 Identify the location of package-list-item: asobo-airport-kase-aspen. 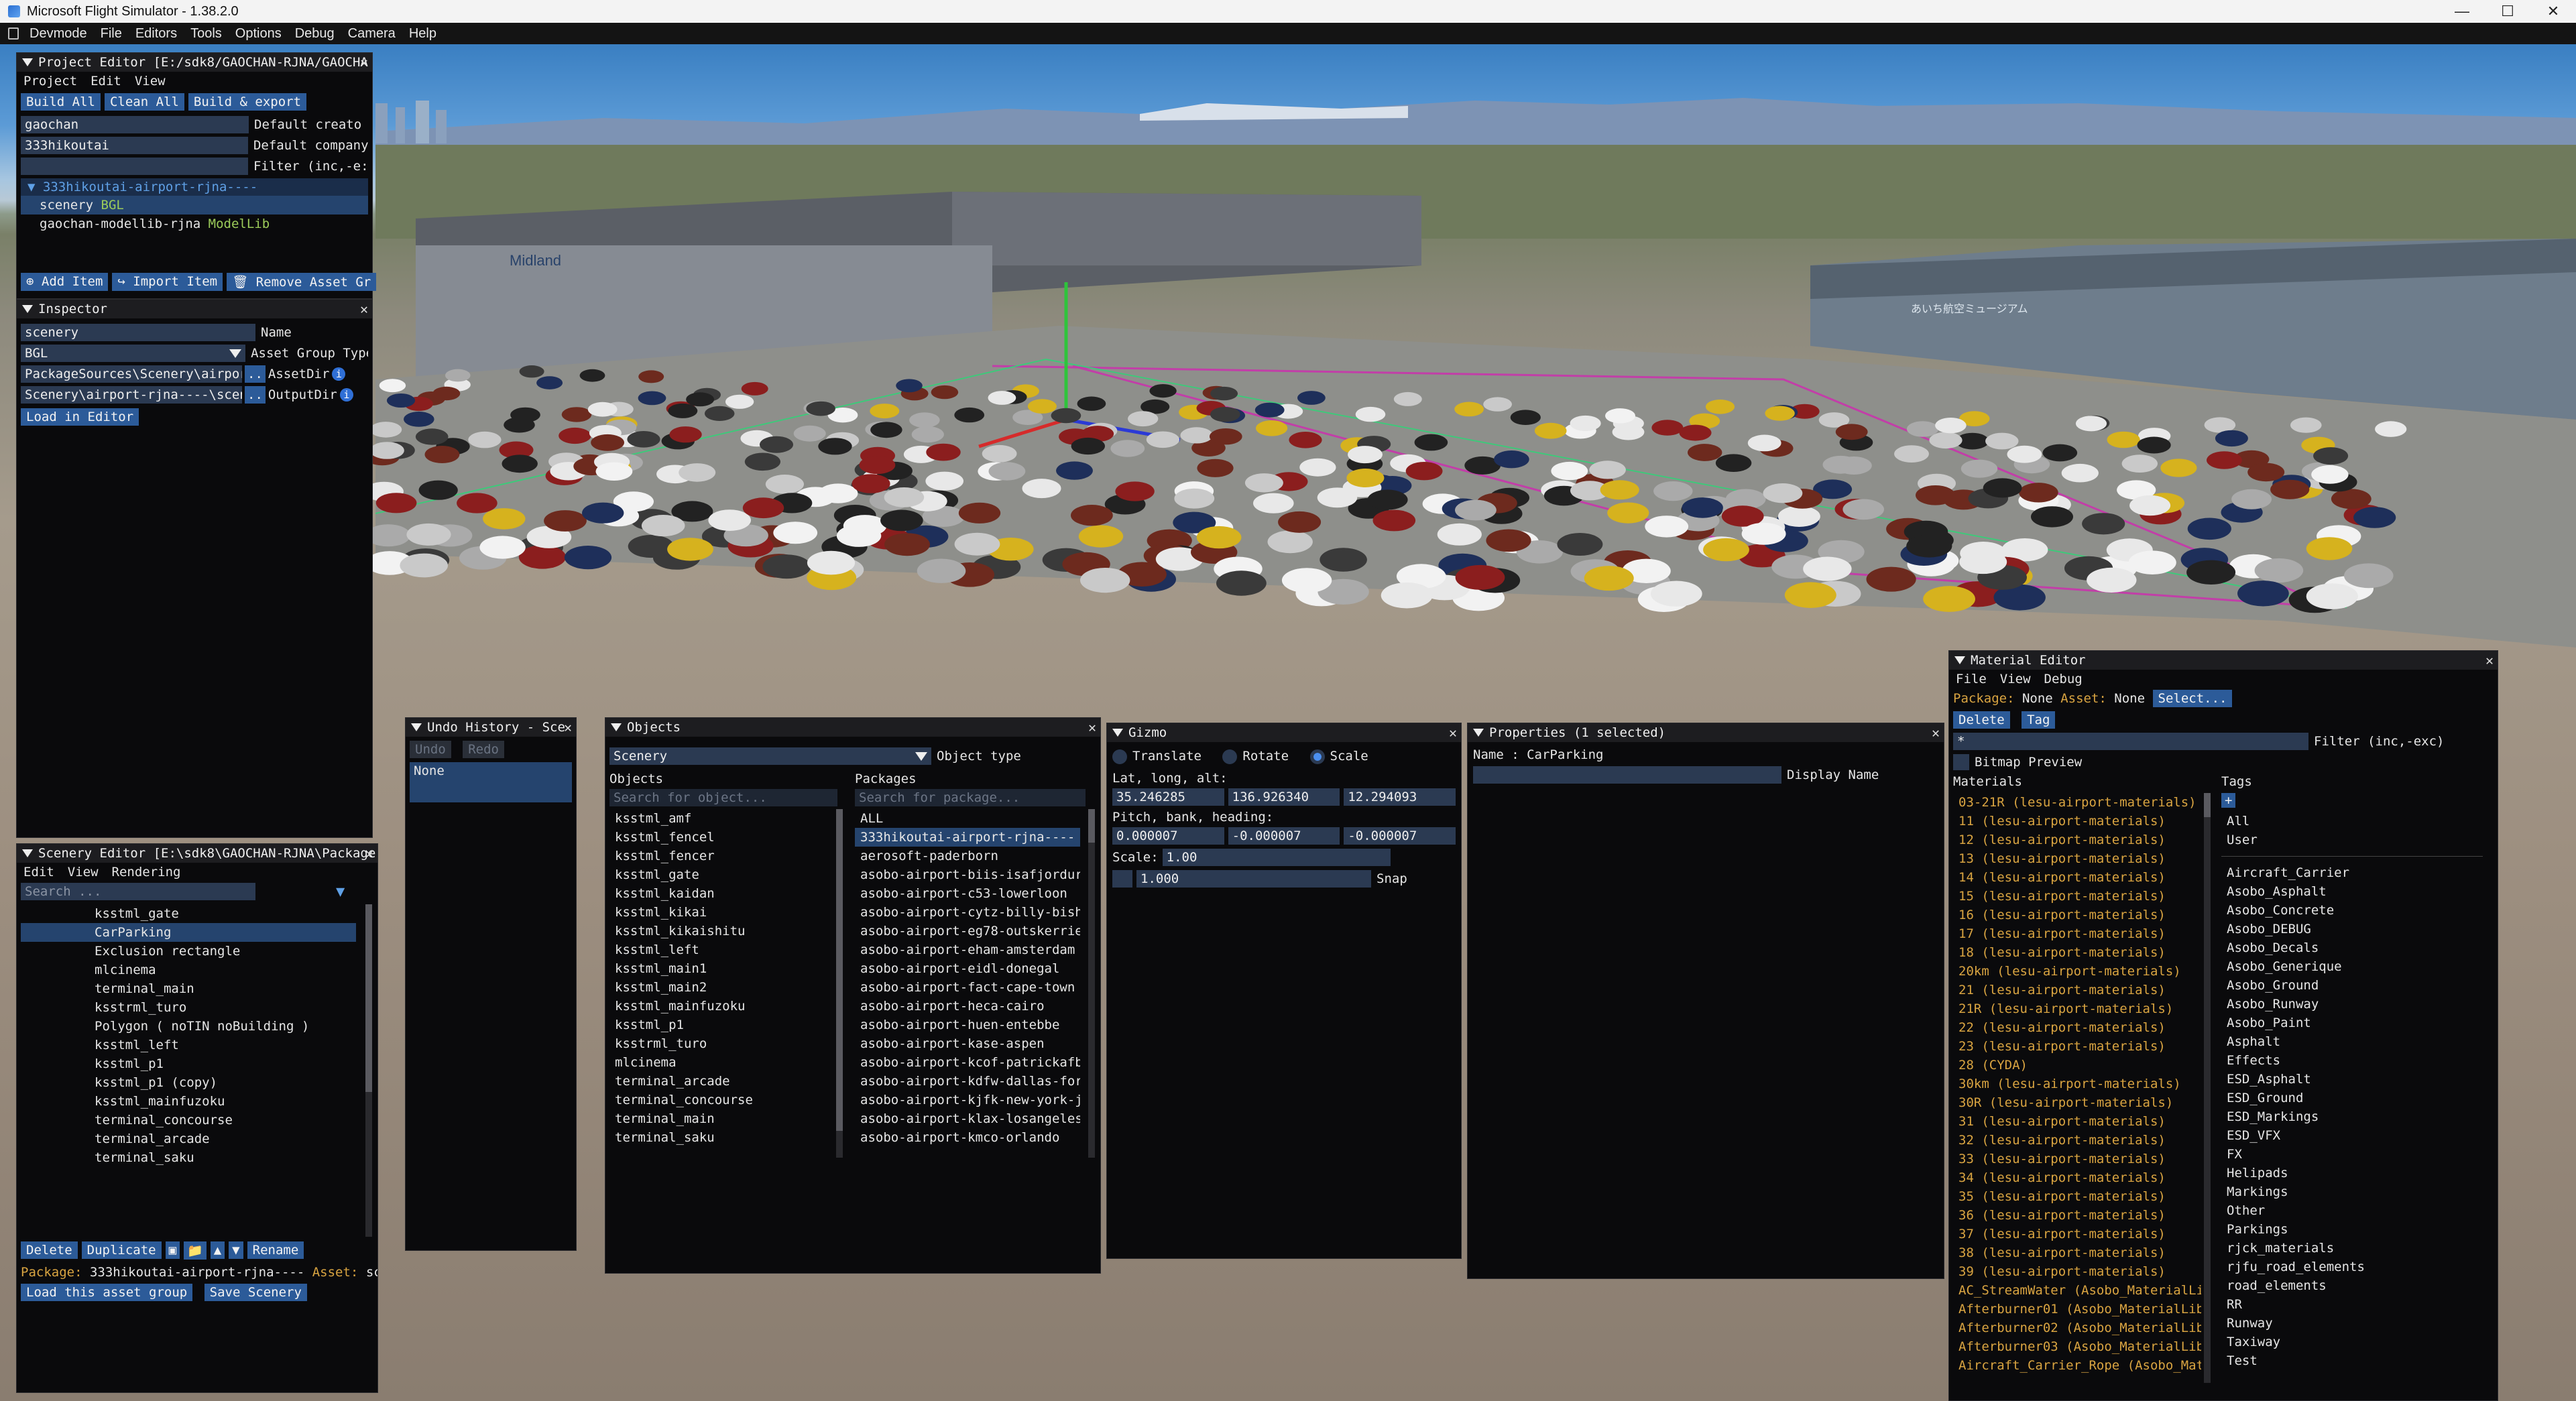
(967, 1043).